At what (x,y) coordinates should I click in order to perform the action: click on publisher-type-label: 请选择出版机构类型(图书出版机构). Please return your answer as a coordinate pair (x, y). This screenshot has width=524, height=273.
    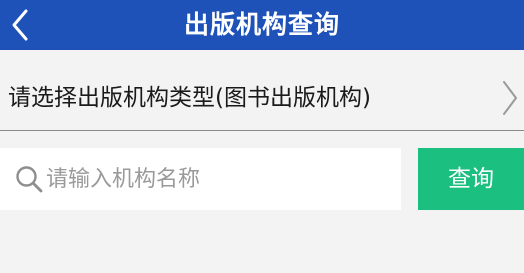
    Looking at the image, I should click on (189, 98).